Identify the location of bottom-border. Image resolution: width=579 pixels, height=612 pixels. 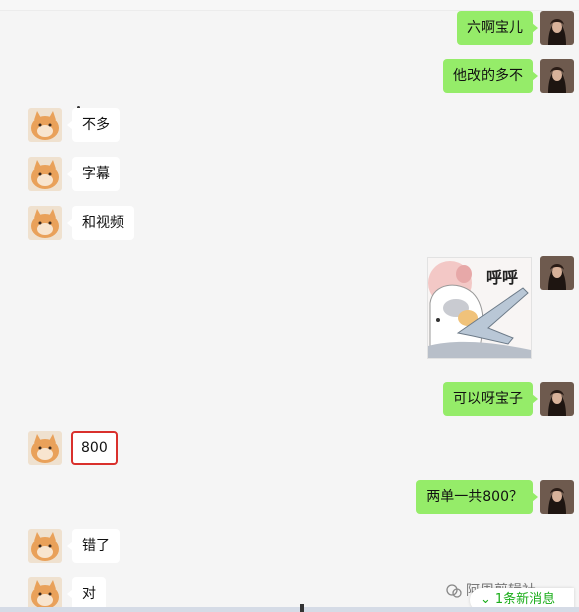
(289, 609).